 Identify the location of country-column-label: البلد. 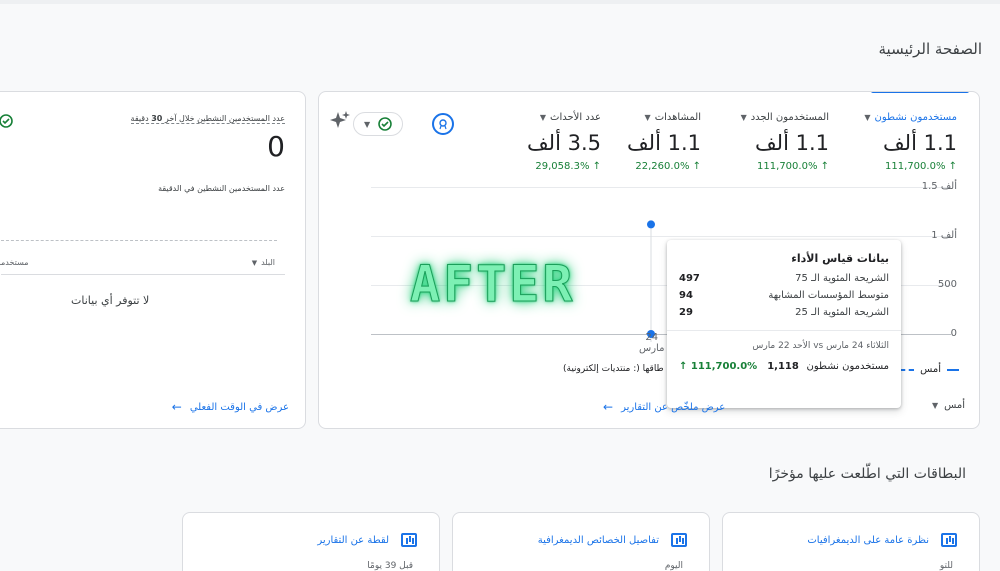
(268, 262).